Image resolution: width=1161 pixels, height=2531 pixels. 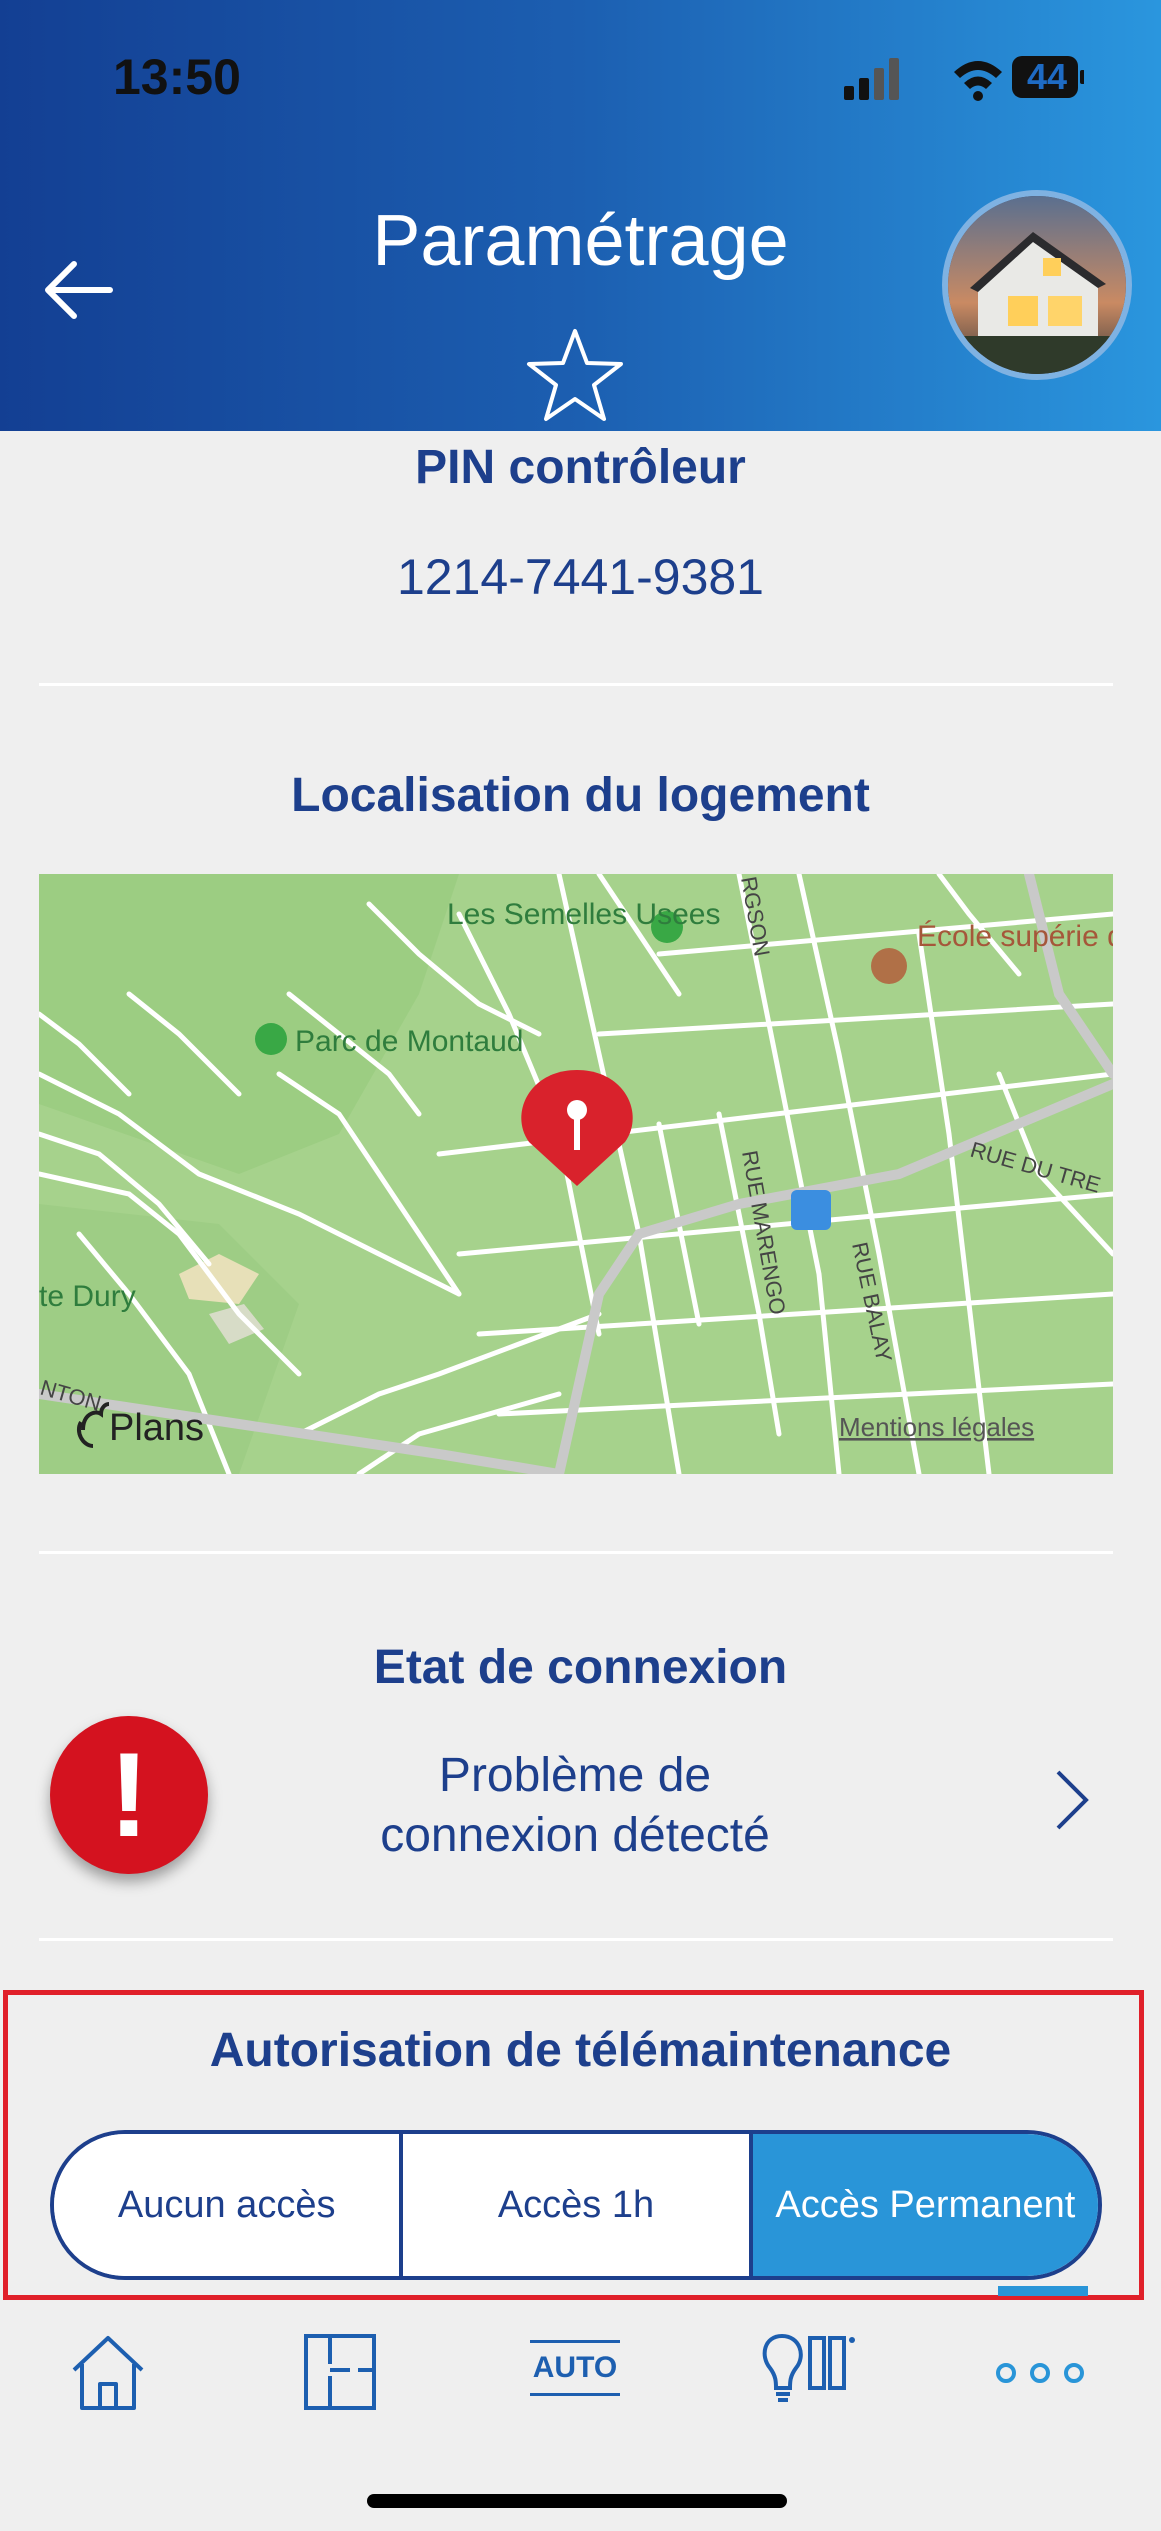 I want to click on permanent-access-option: Accès Permanent, so click(x=925, y=2205).